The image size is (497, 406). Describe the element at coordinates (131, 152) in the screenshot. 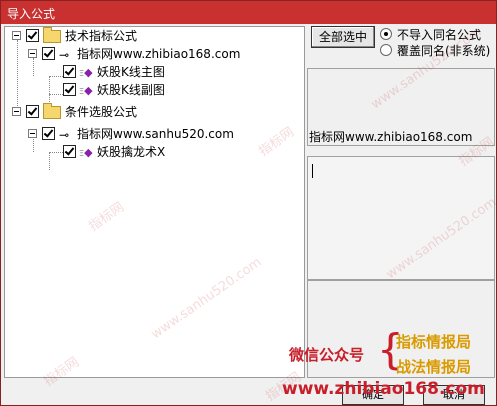

I see `item-label: 妖股擒龙术X` at that location.